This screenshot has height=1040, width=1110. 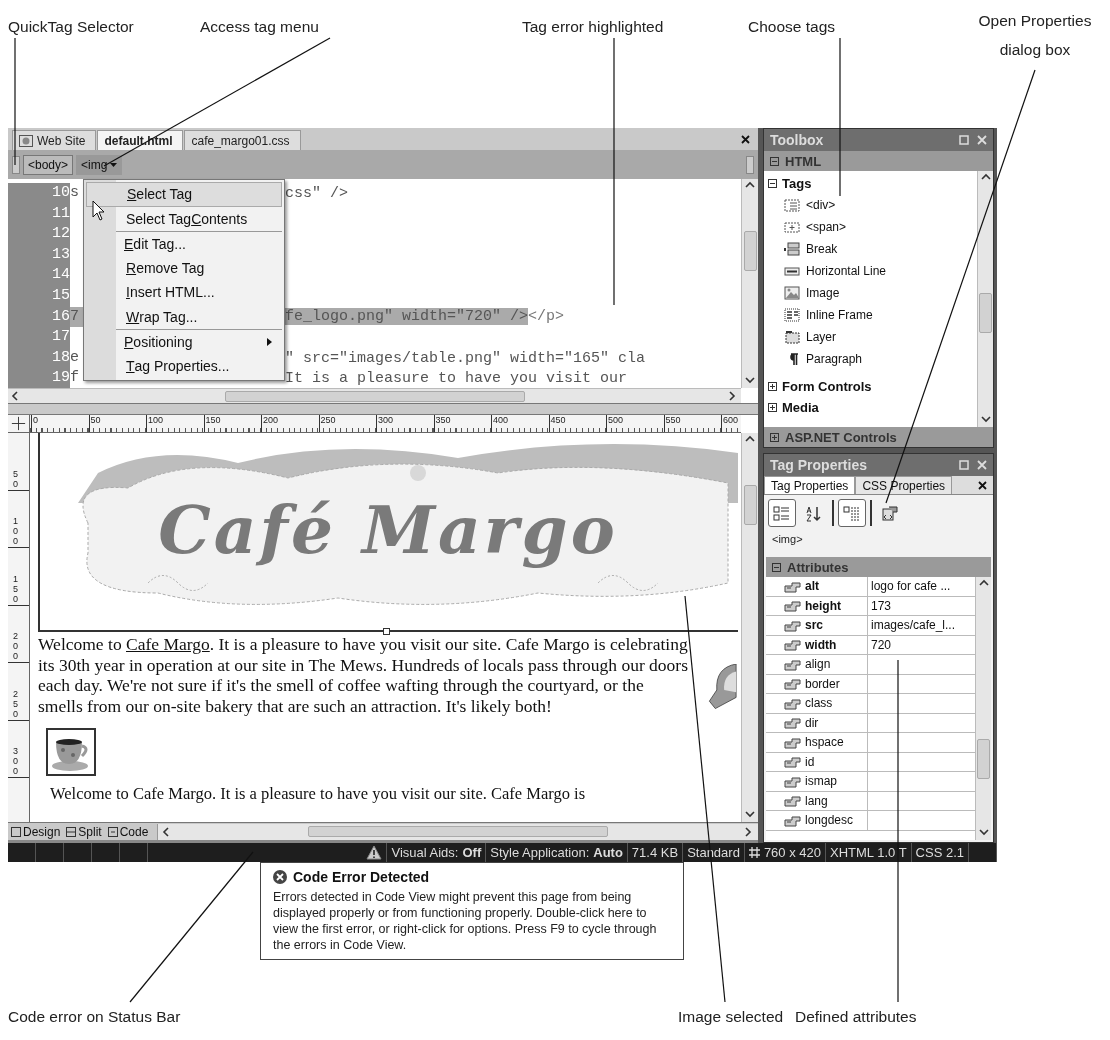 What do you see at coordinates (731, 1017) in the screenshot?
I see `callout-label: Image selected` at bounding box center [731, 1017].